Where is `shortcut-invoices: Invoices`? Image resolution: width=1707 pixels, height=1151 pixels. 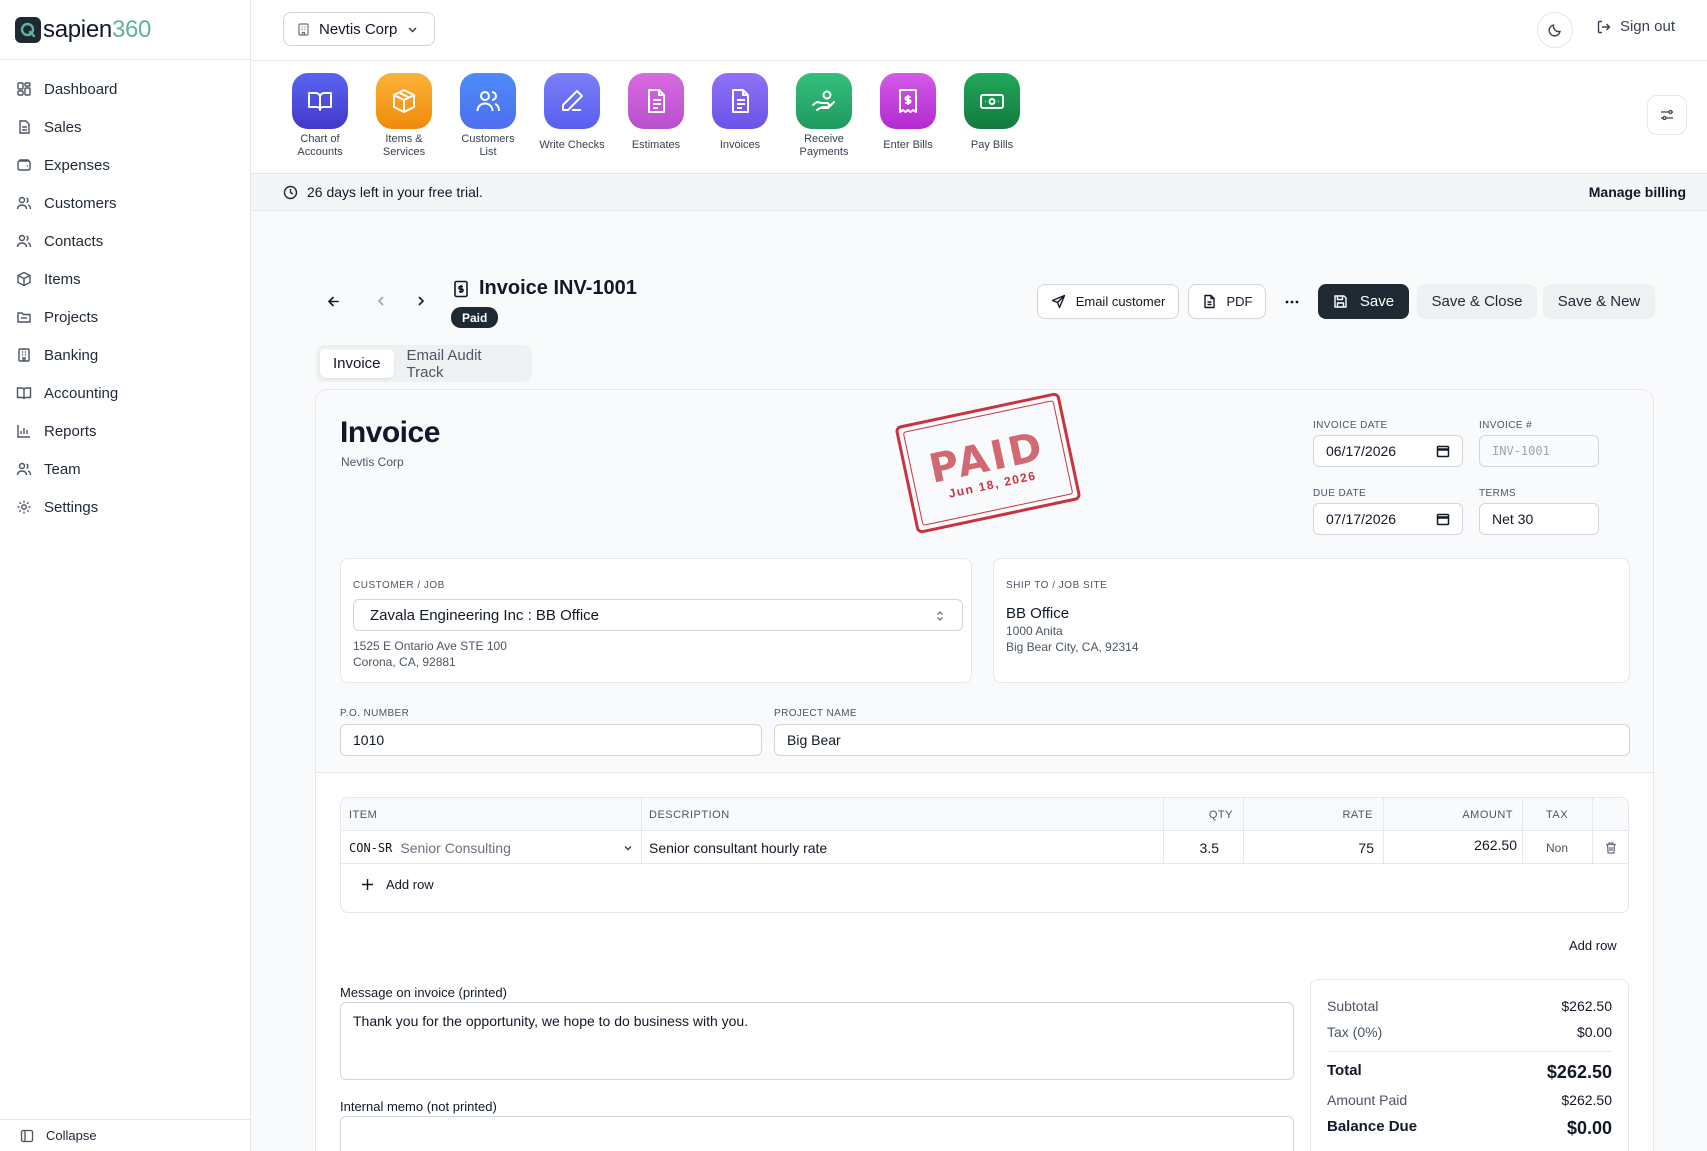 shortcut-invoices: Invoices is located at coordinates (740, 112).